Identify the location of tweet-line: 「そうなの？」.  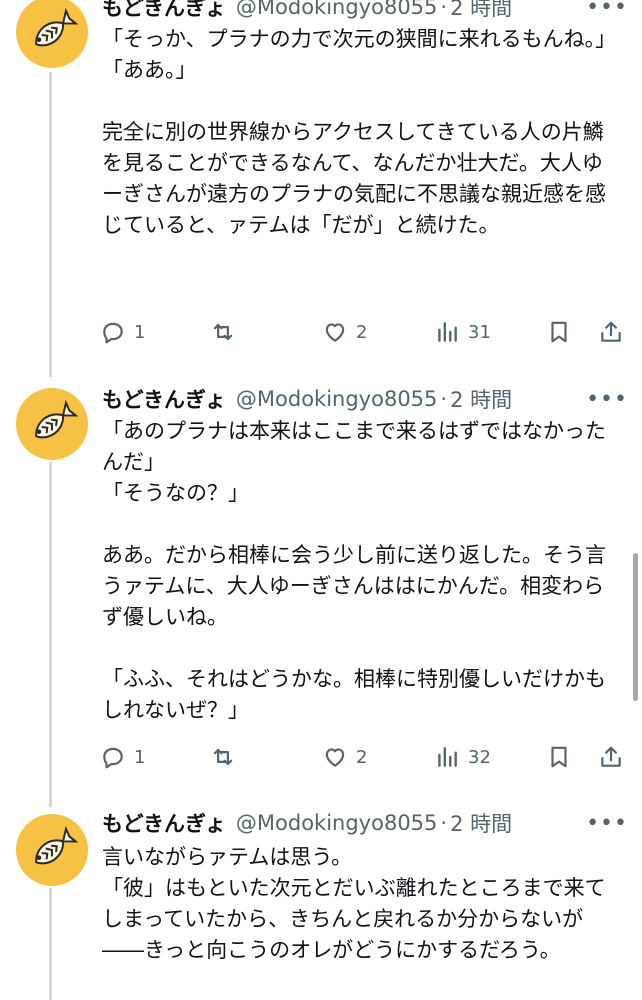
(175, 493).